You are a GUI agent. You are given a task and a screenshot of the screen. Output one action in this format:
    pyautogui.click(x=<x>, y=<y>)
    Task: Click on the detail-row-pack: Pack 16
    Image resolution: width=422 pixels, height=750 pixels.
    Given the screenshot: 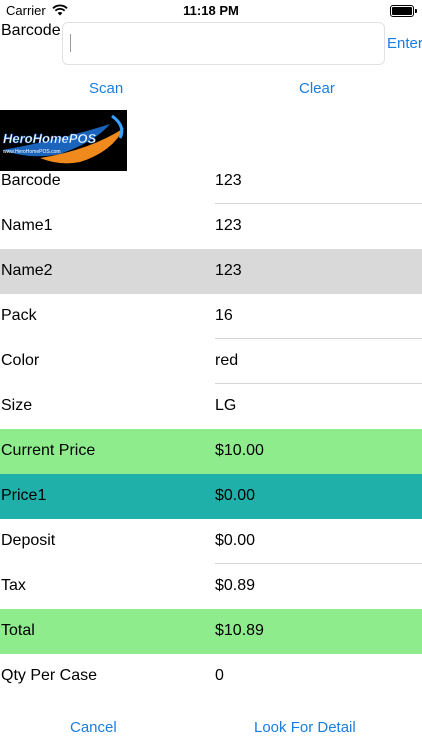 What is the action you would take?
    pyautogui.click(x=211, y=316)
    